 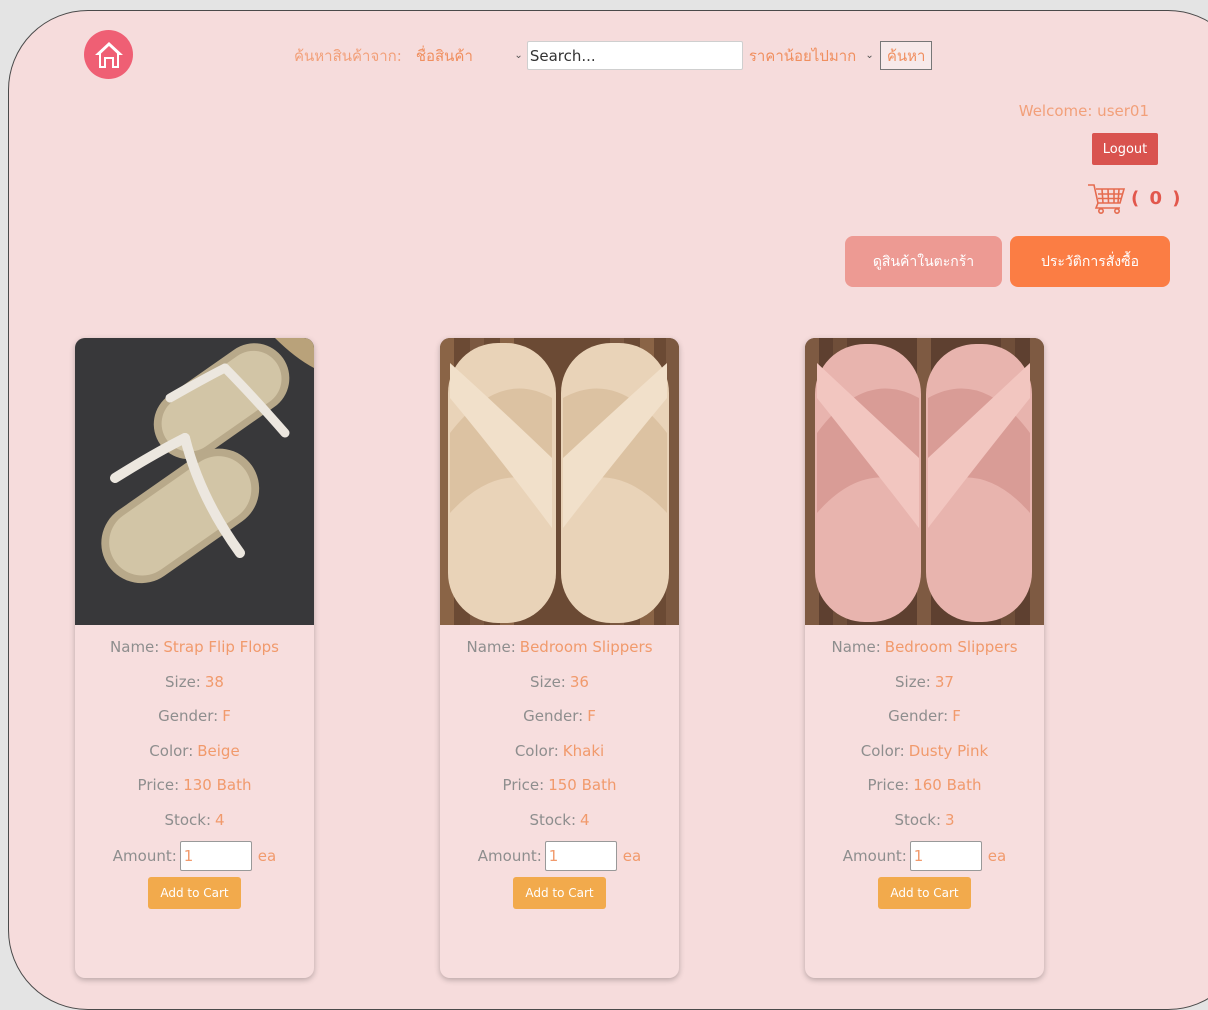 I want to click on product-color-row: Color: Khaki, so click(x=559, y=751).